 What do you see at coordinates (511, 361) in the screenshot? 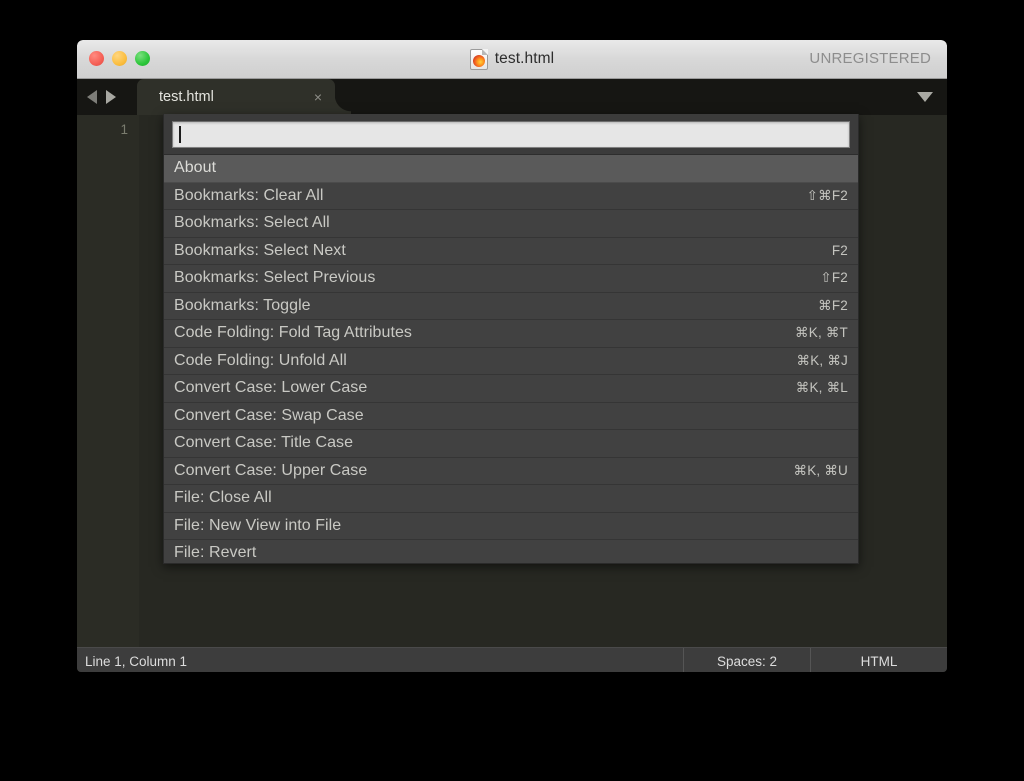
I see `command-palette-item: Code Folding: Unfold All ⌘K, ⌘J` at bounding box center [511, 361].